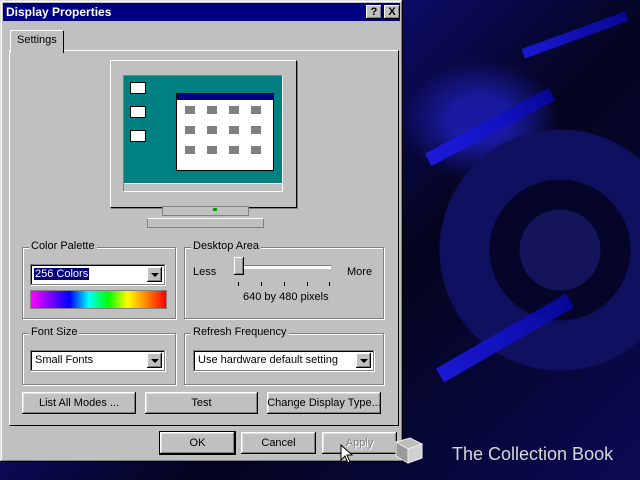 This screenshot has height=480, width=640. What do you see at coordinates (215, 209) in the screenshot?
I see `monitor-power-led` at bounding box center [215, 209].